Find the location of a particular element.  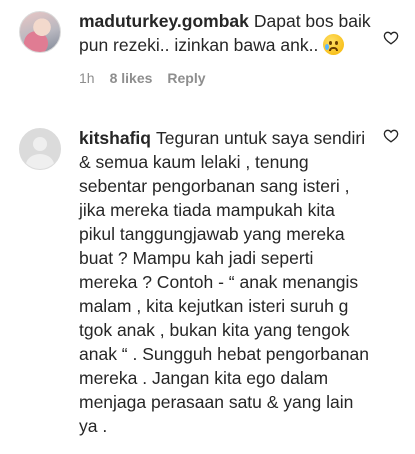

comment-time: 1h is located at coordinates (87, 78).